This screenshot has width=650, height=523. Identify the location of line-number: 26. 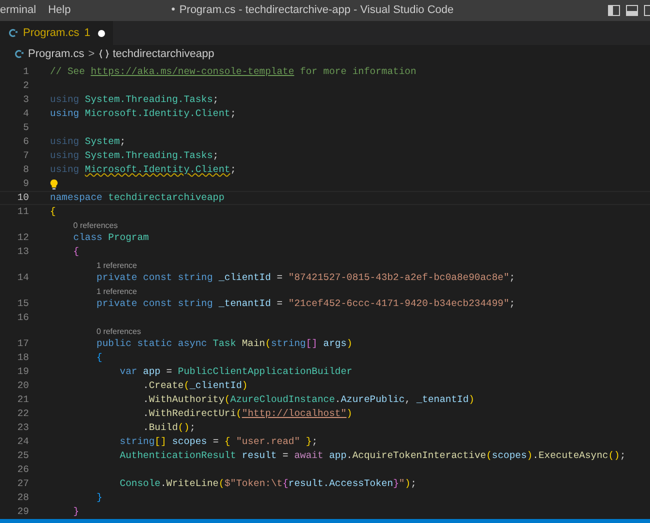
(22, 469).